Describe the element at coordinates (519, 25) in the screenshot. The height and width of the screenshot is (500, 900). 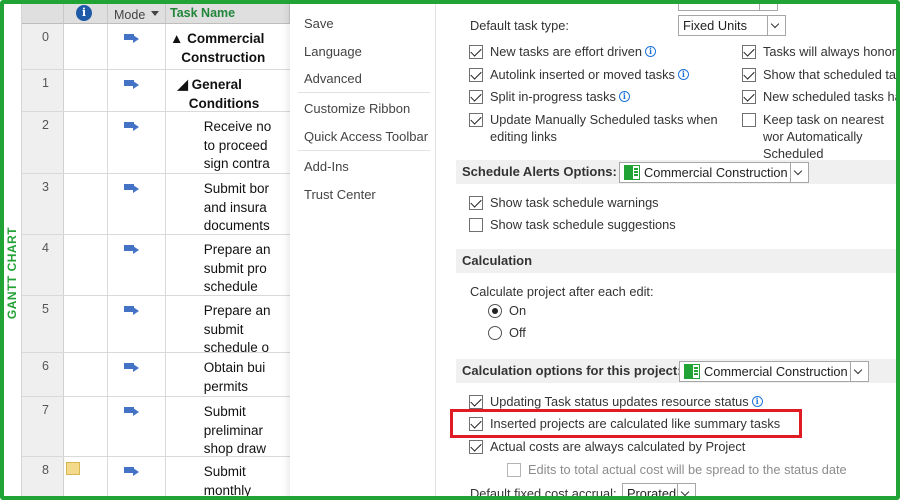
I see `default-task-type-label: Default task type:` at that location.